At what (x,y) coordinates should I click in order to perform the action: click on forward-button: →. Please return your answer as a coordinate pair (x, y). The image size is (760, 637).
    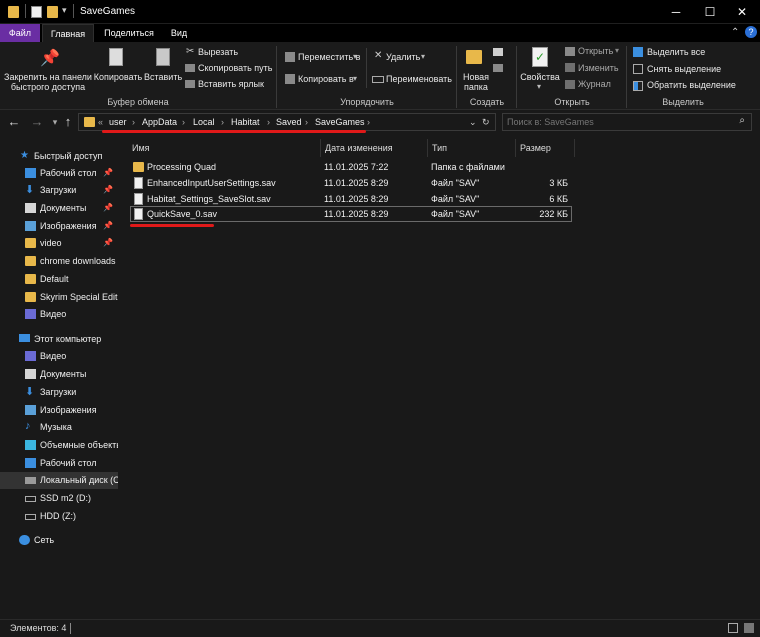
    Looking at the image, I should click on (37, 121).